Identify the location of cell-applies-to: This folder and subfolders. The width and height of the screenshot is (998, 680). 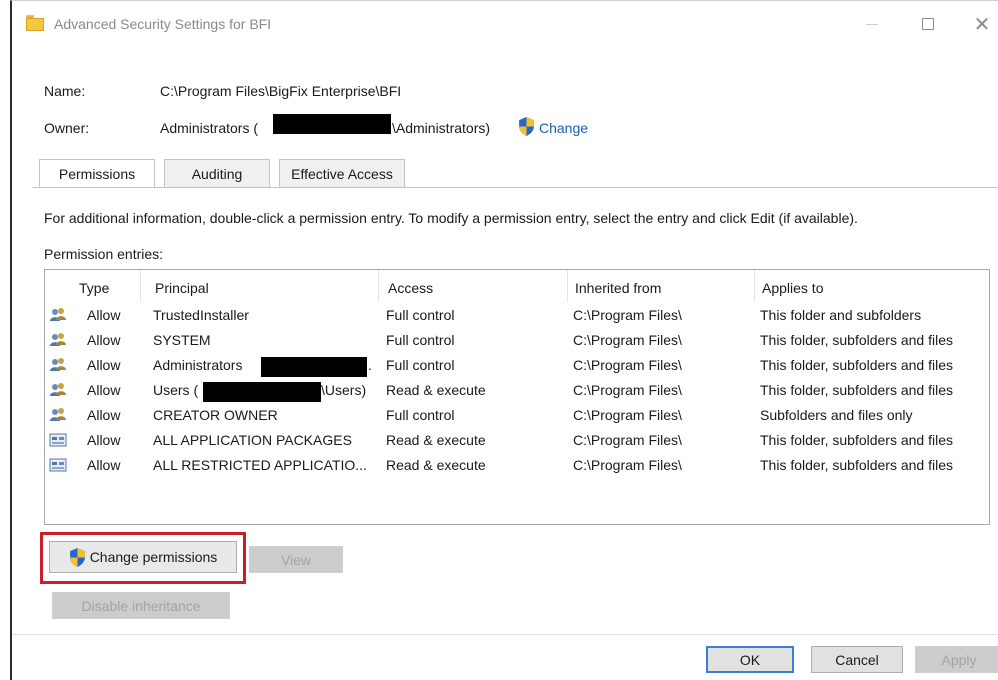
(841, 315).